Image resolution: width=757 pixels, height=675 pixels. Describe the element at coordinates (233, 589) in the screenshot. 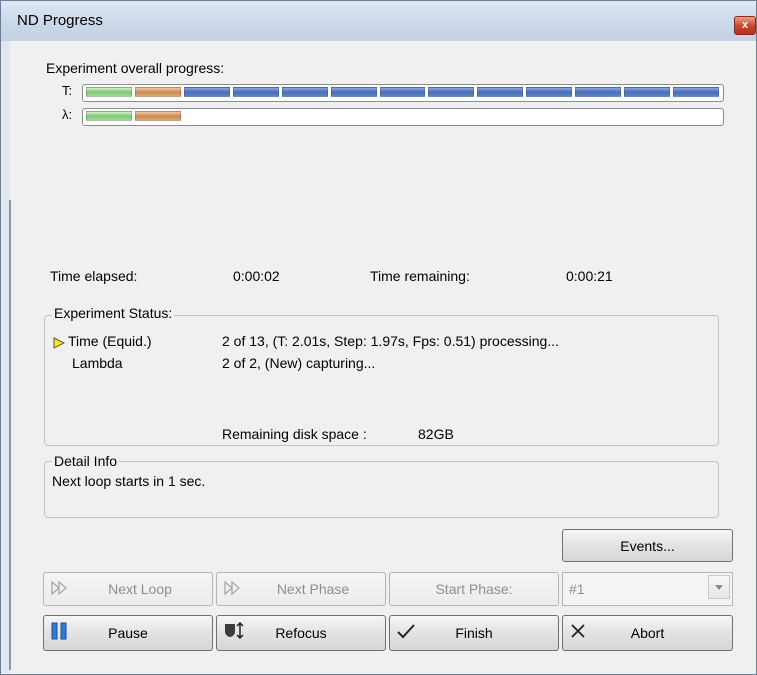

I see `next-phase-icon` at that location.